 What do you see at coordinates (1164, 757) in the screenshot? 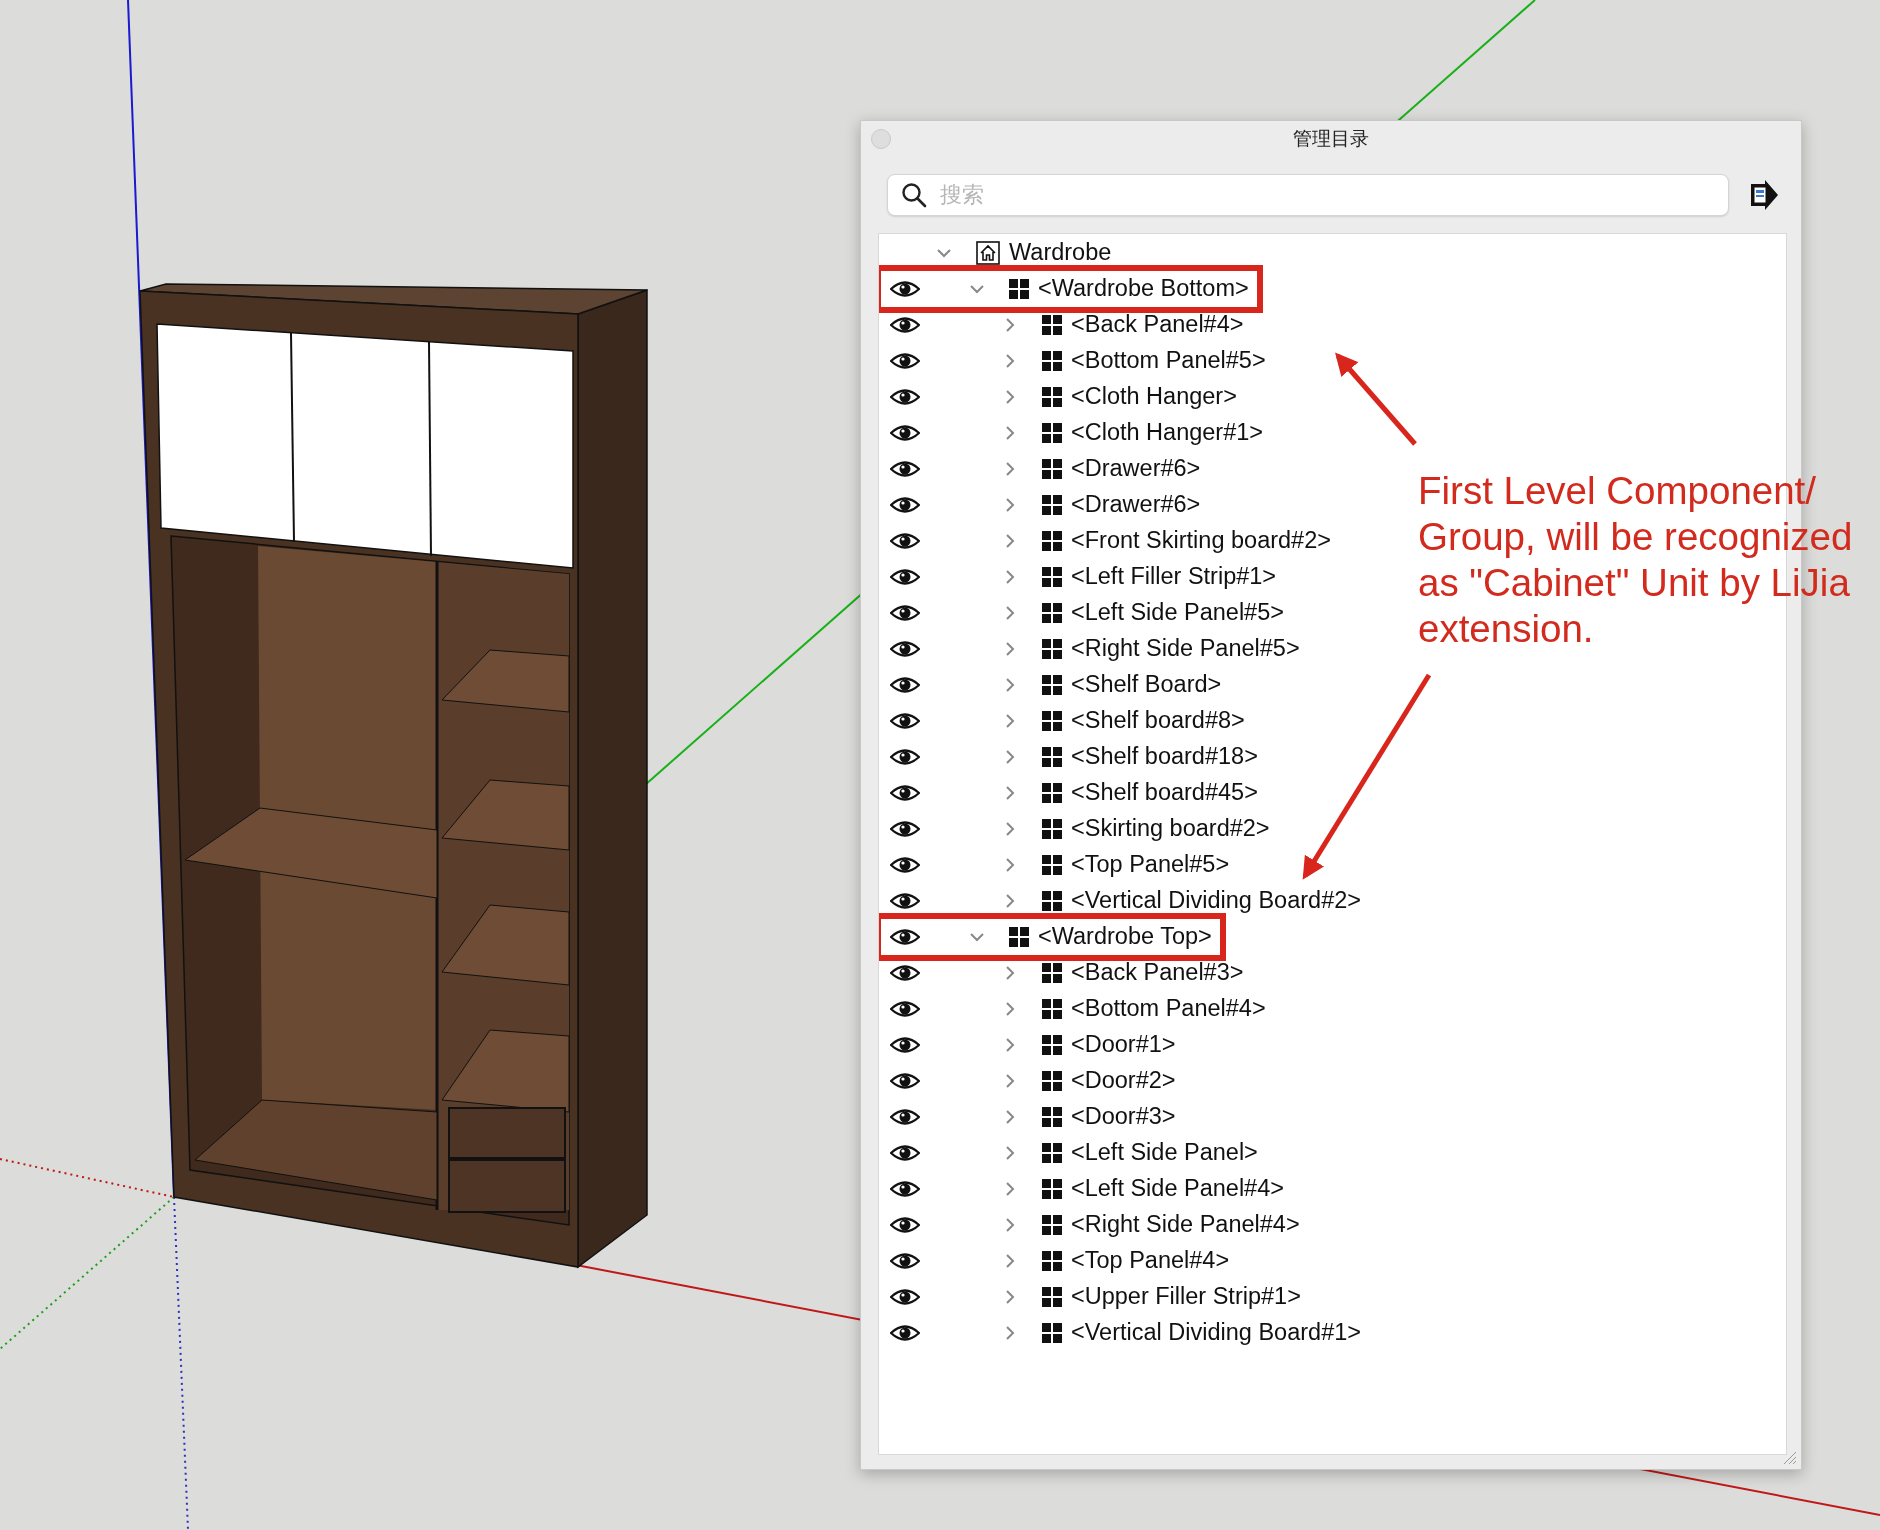
I see `tree-item-label: <Shelf board#18>` at bounding box center [1164, 757].